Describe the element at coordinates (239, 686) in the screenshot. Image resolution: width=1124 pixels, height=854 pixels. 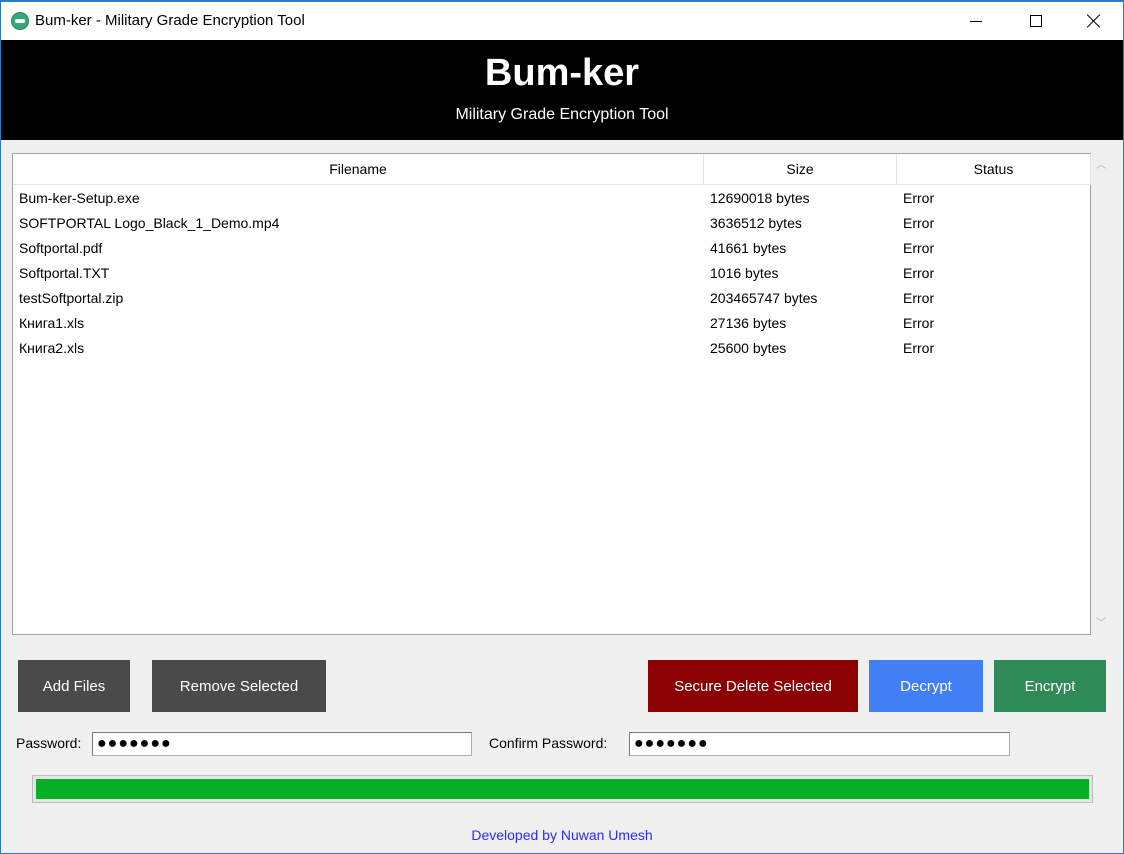
I see `remove-selected-button: Remove Selected` at that location.